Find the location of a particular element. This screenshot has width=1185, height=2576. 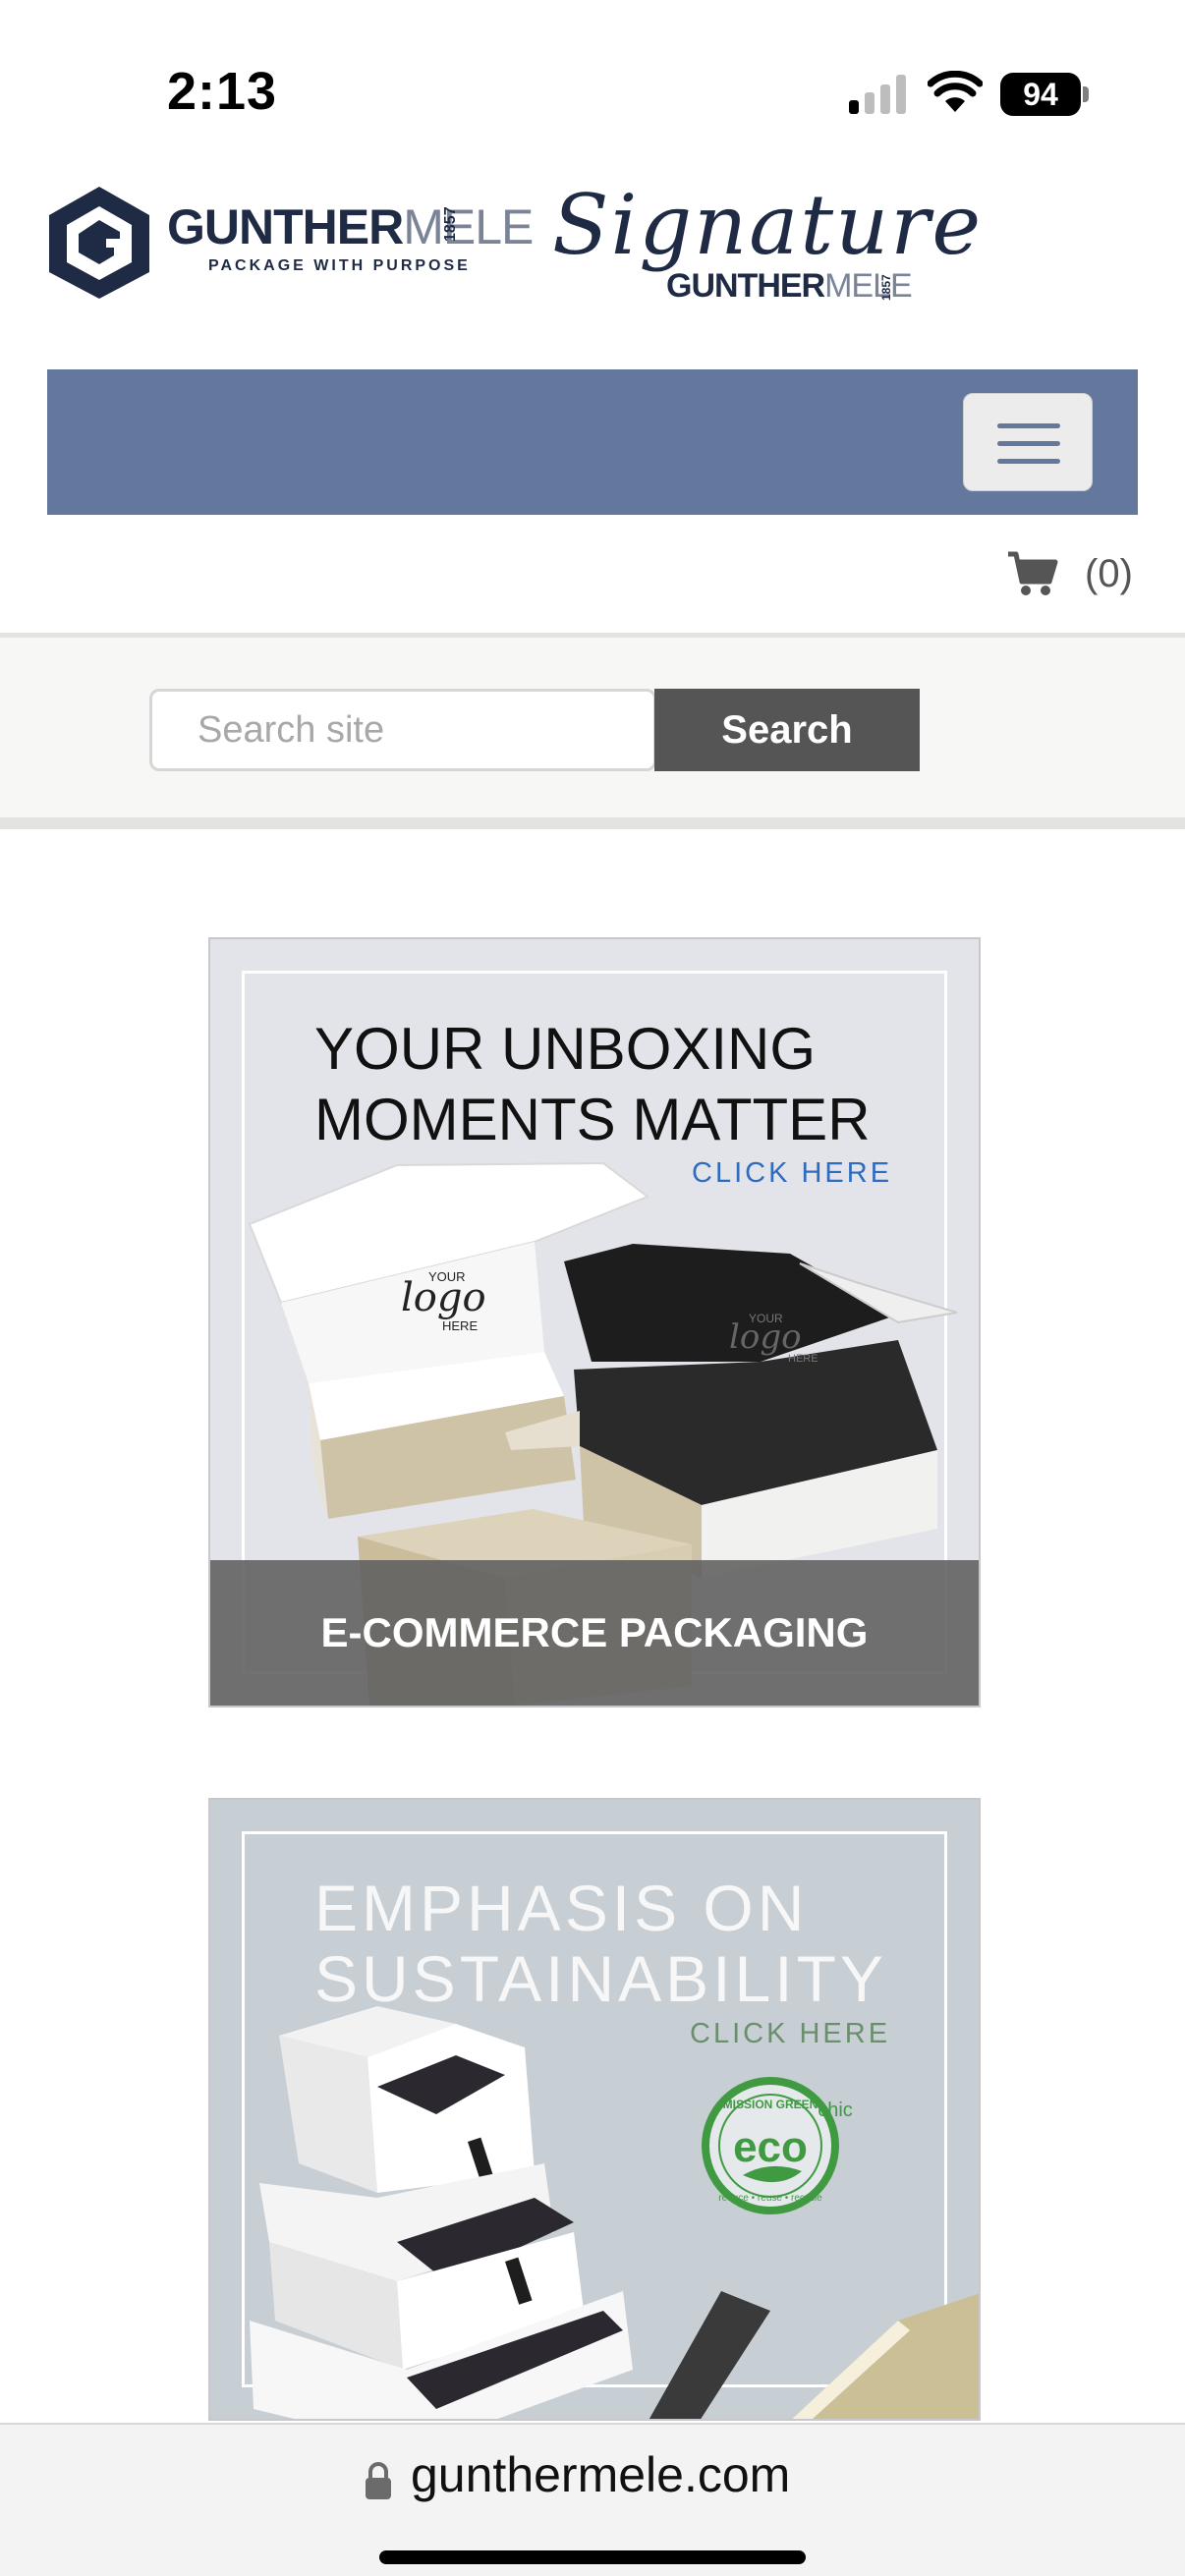

logo-year: 1857 is located at coordinates (451, 224).